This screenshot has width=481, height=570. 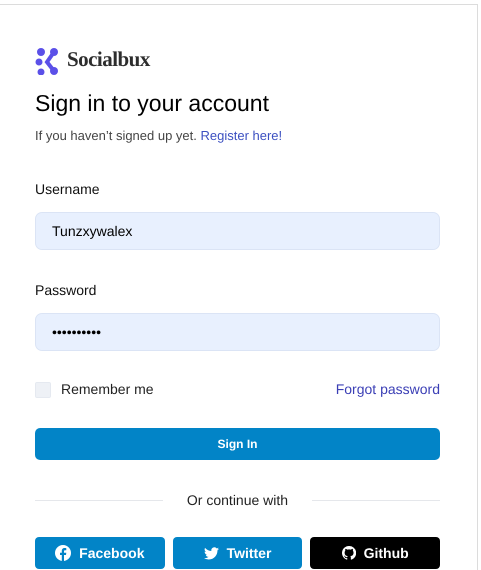 I want to click on page-title: Sign in to your account, so click(x=152, y=103).